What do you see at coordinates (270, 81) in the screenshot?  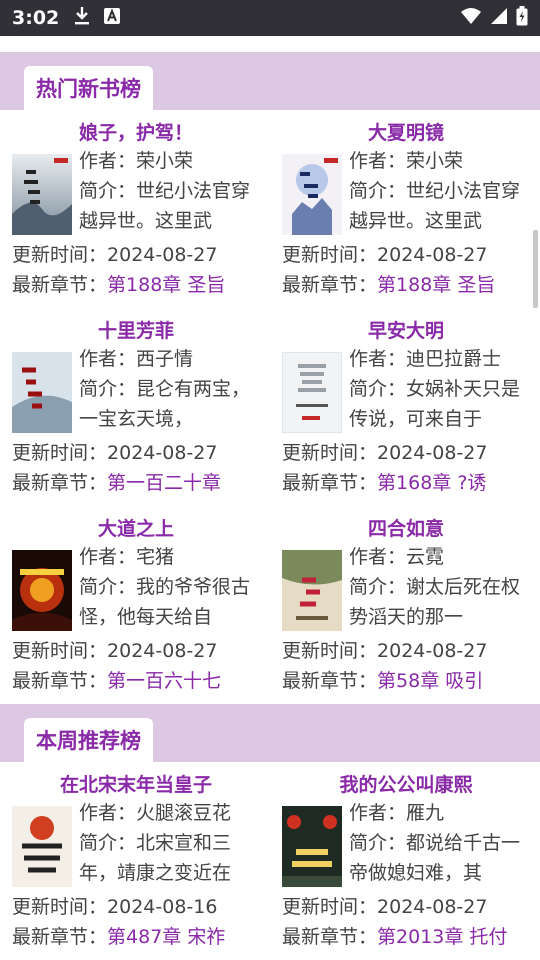 I see `section-header: 热门新书榜` at bounding box center [270, 81].